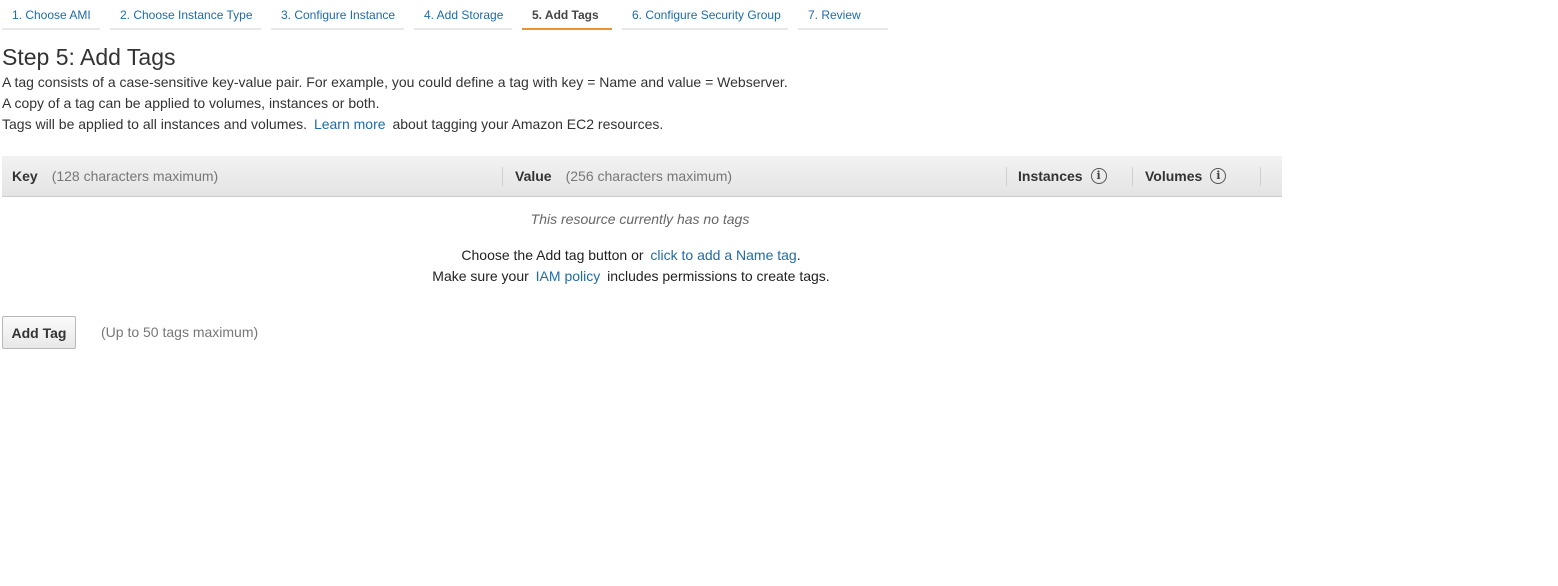  I want to click on volumes-column-header: Volumes i, so click(1186, 176).